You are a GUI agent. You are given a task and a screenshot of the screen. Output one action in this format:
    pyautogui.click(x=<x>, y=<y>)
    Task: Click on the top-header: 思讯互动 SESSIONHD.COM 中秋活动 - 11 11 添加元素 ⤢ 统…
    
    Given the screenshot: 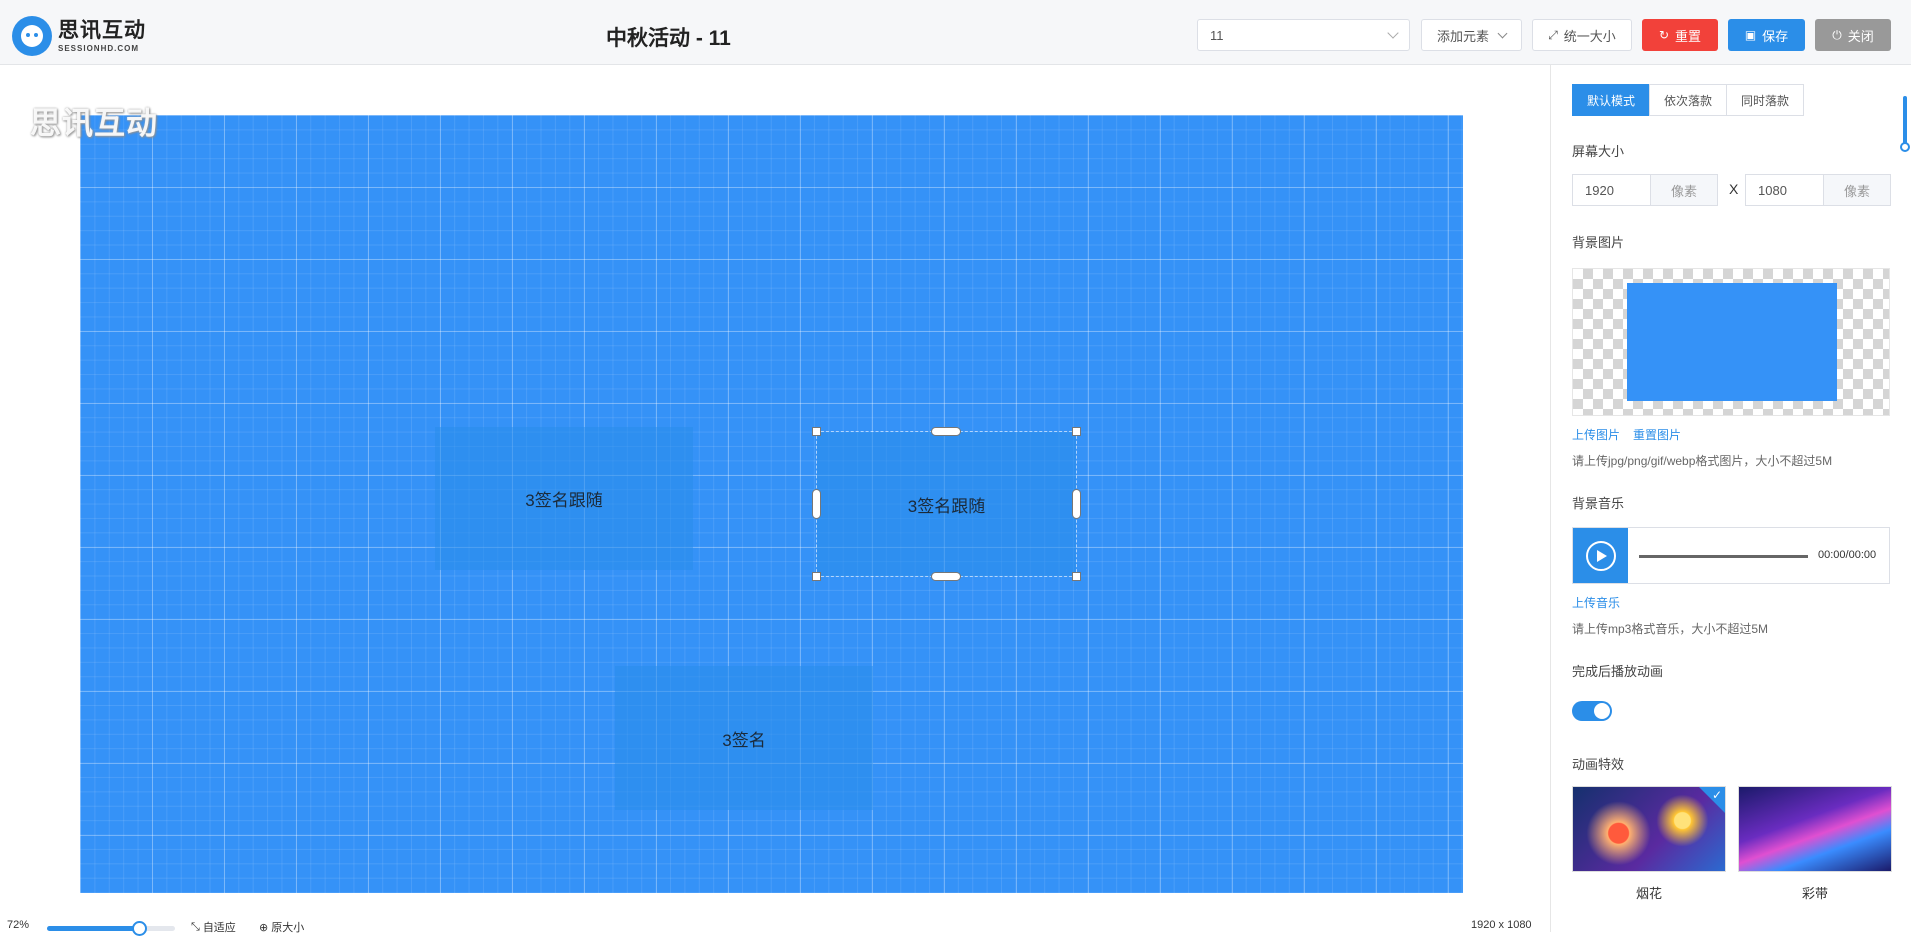 What is the action you would take?
    pyautogui.click(x=955, y=32)
    